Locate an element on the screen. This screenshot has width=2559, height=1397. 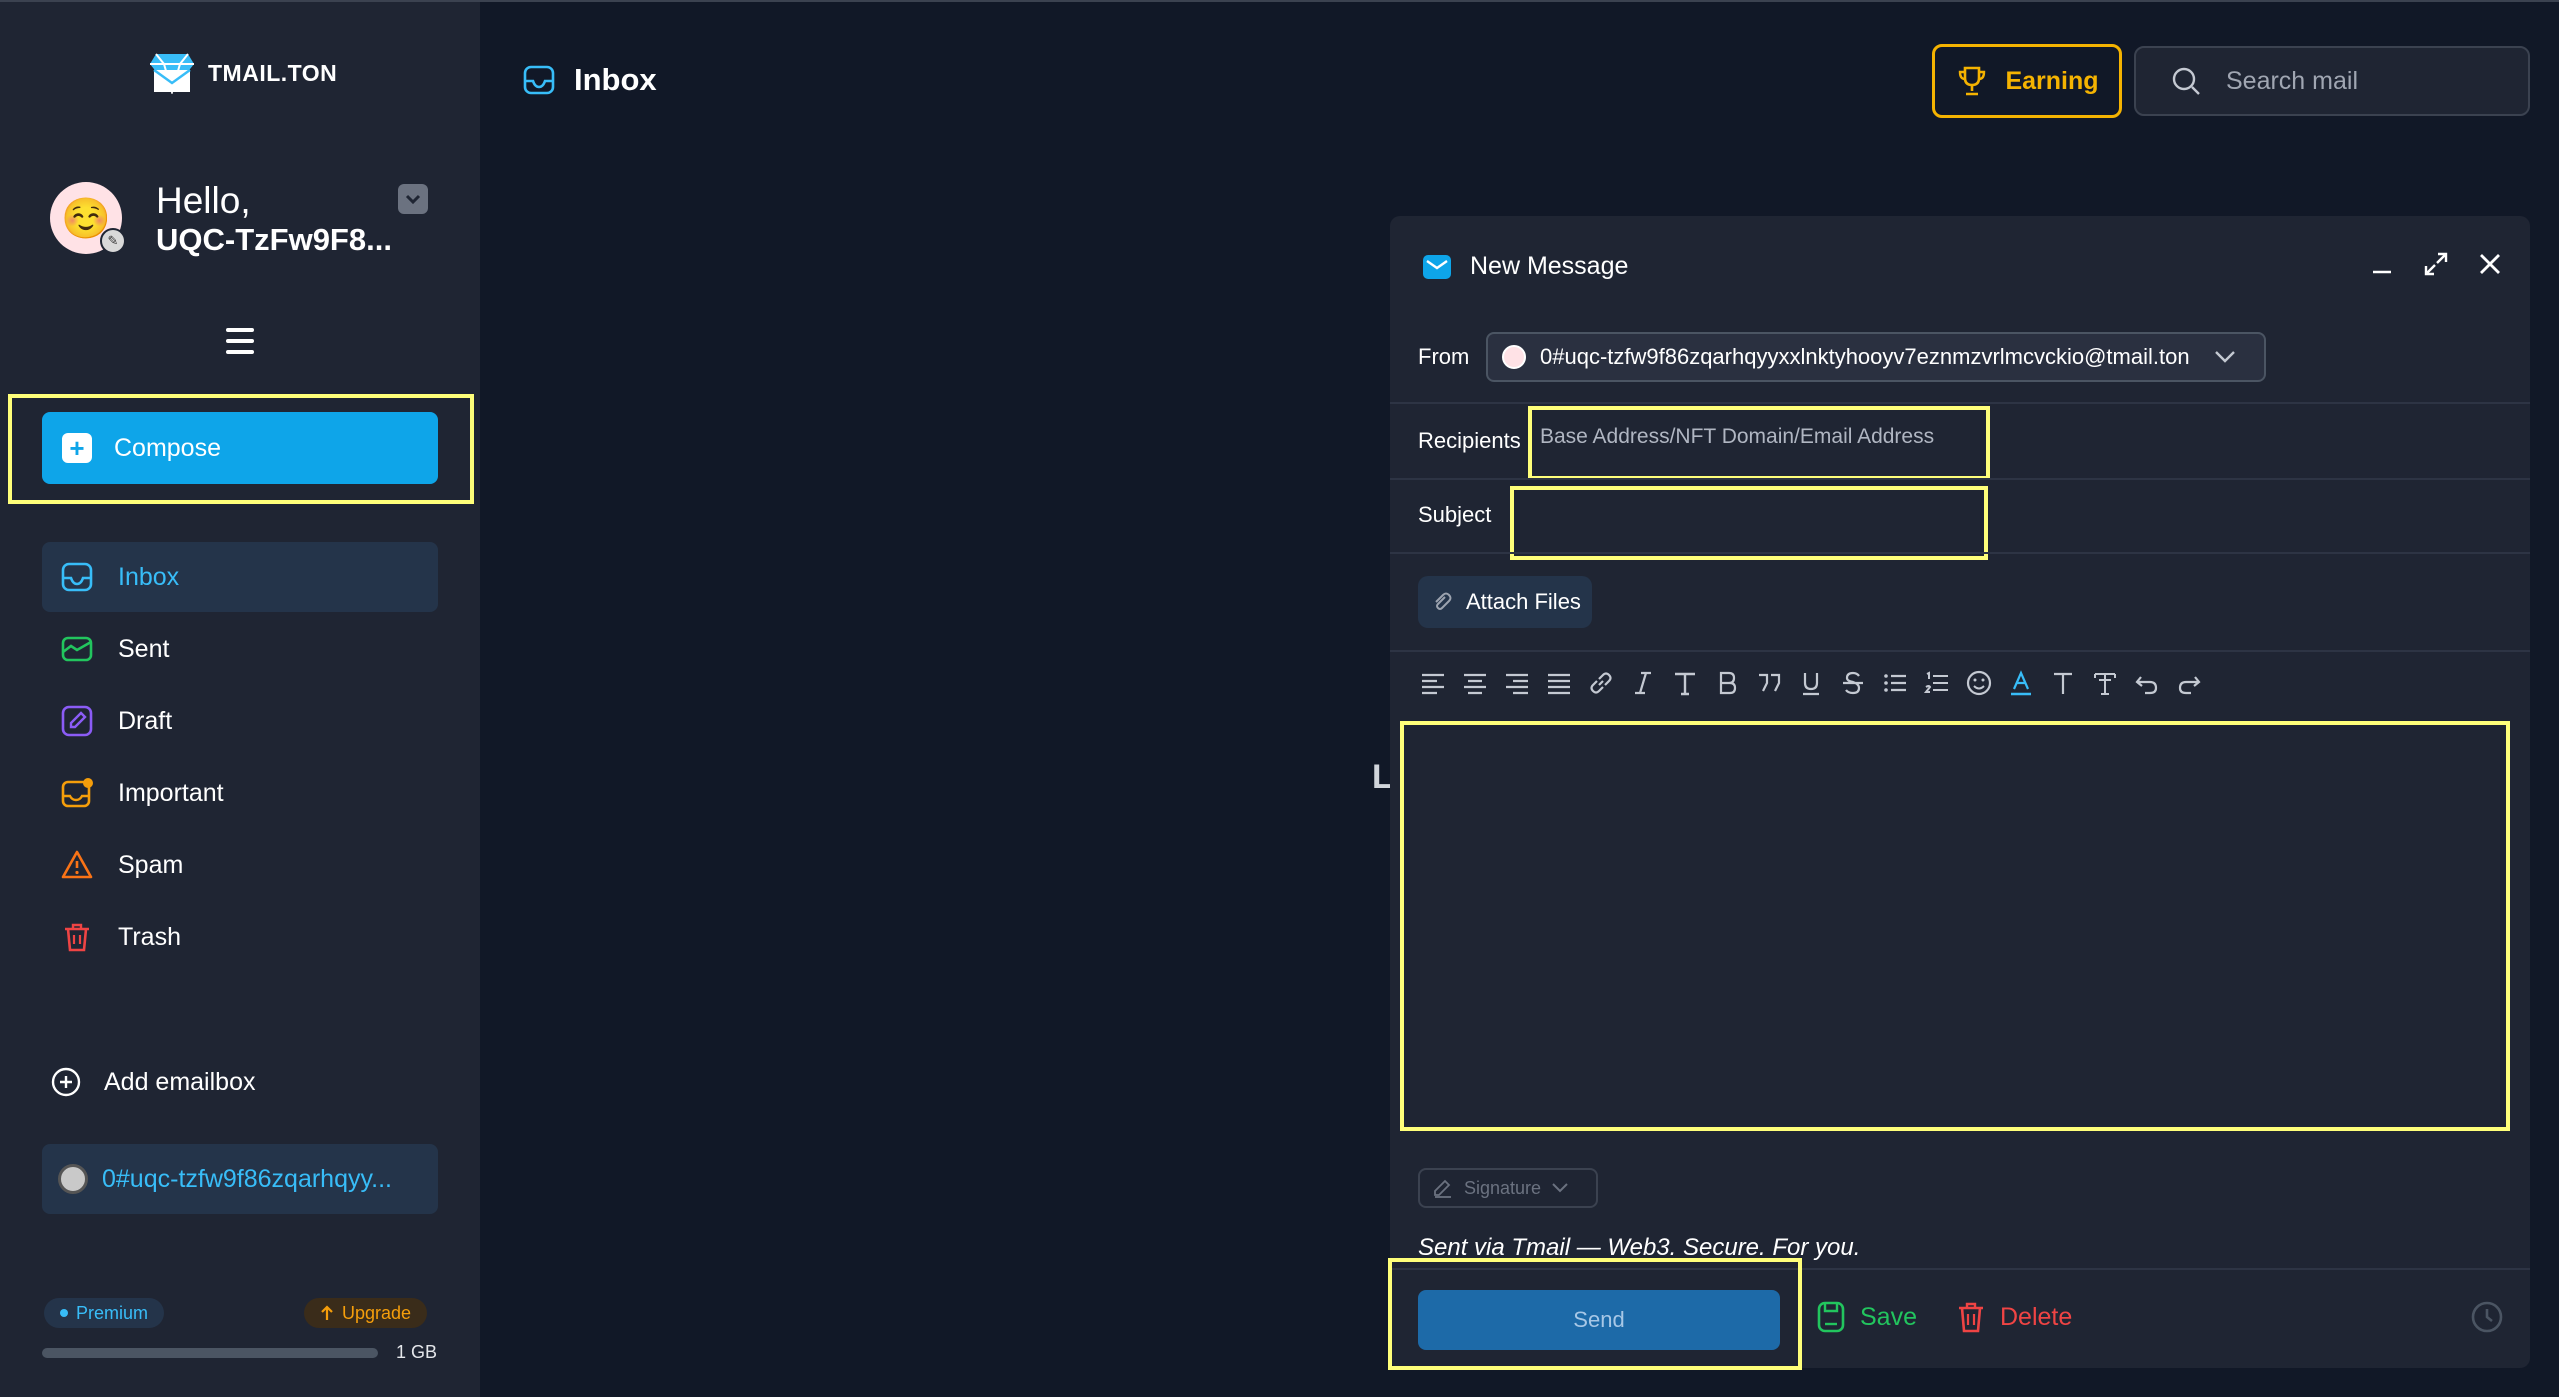
emailbox-avatar is located at coordinates (73, 1179).